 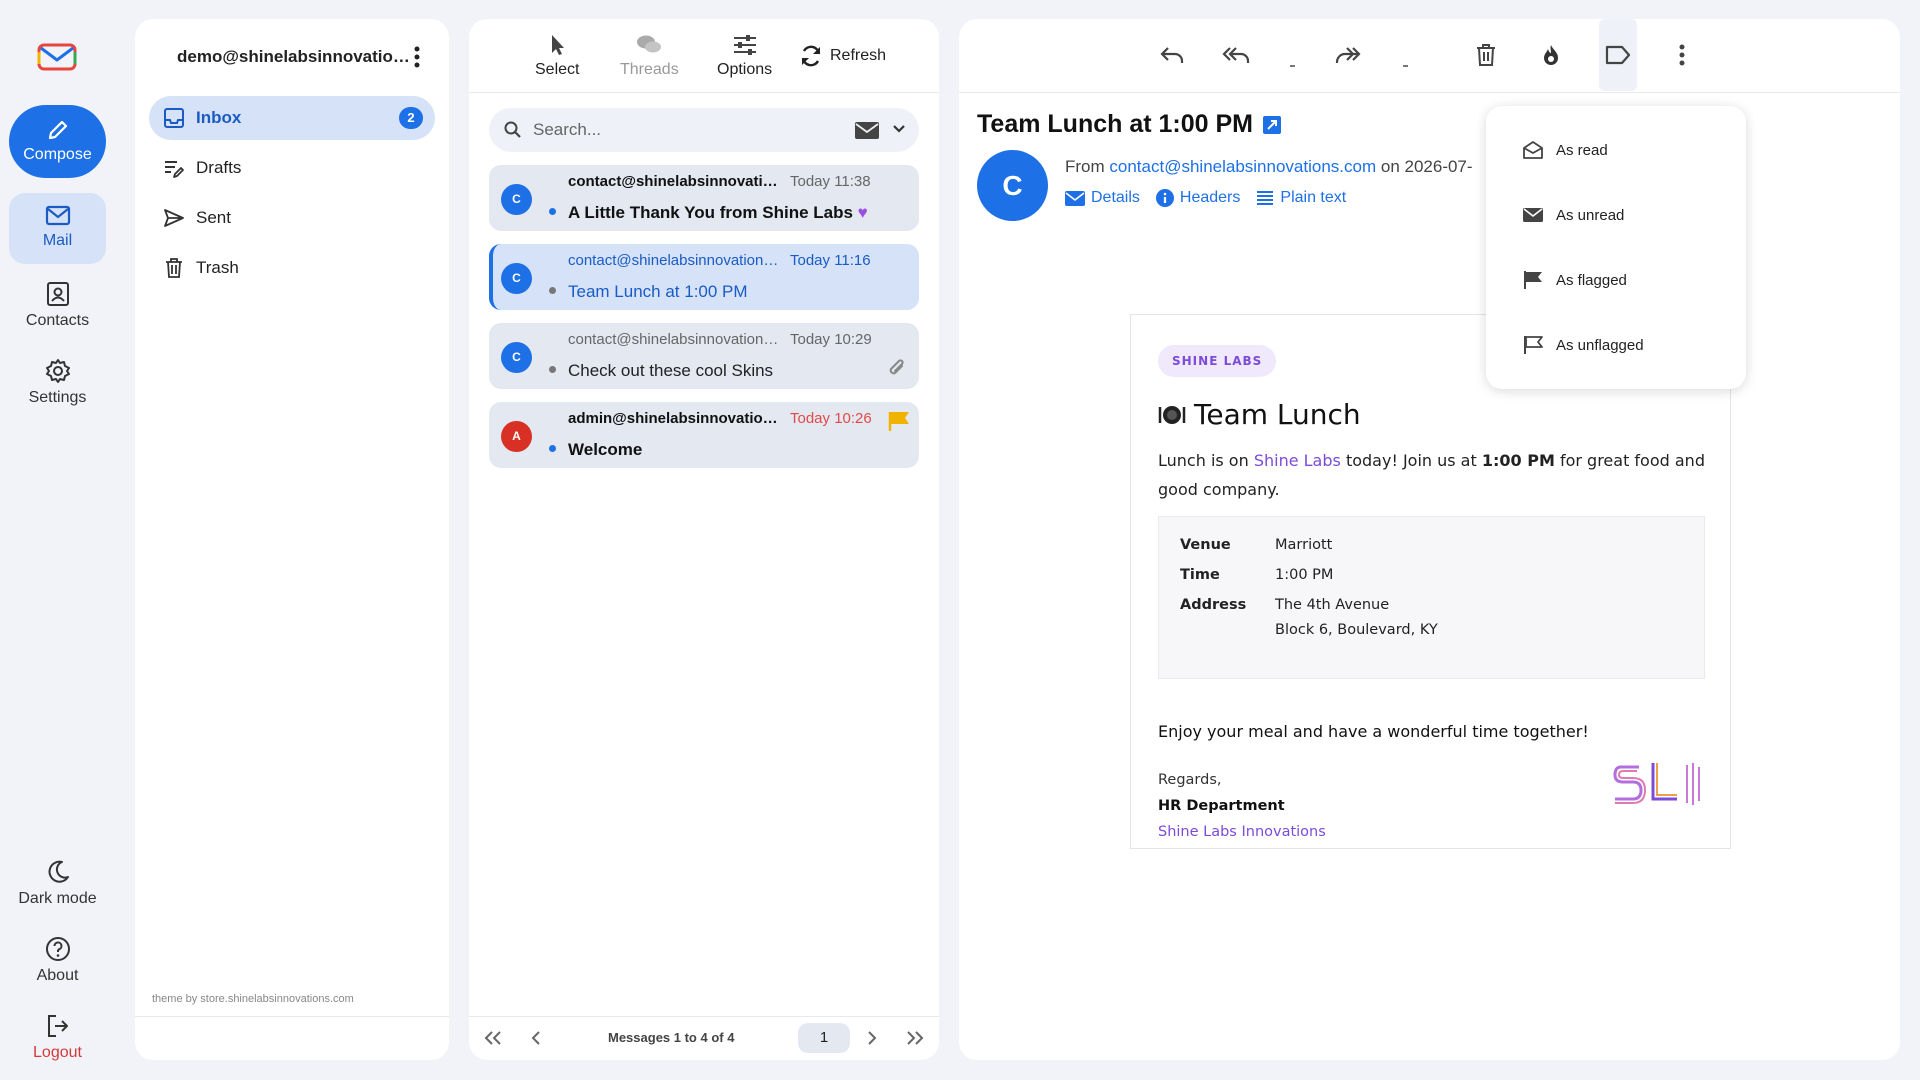 What do you see at coordinates (675, 181) in the screenshot?
I see `message-sender: contact@shinelabsinnovations.com` at bounding box center [675, 181].